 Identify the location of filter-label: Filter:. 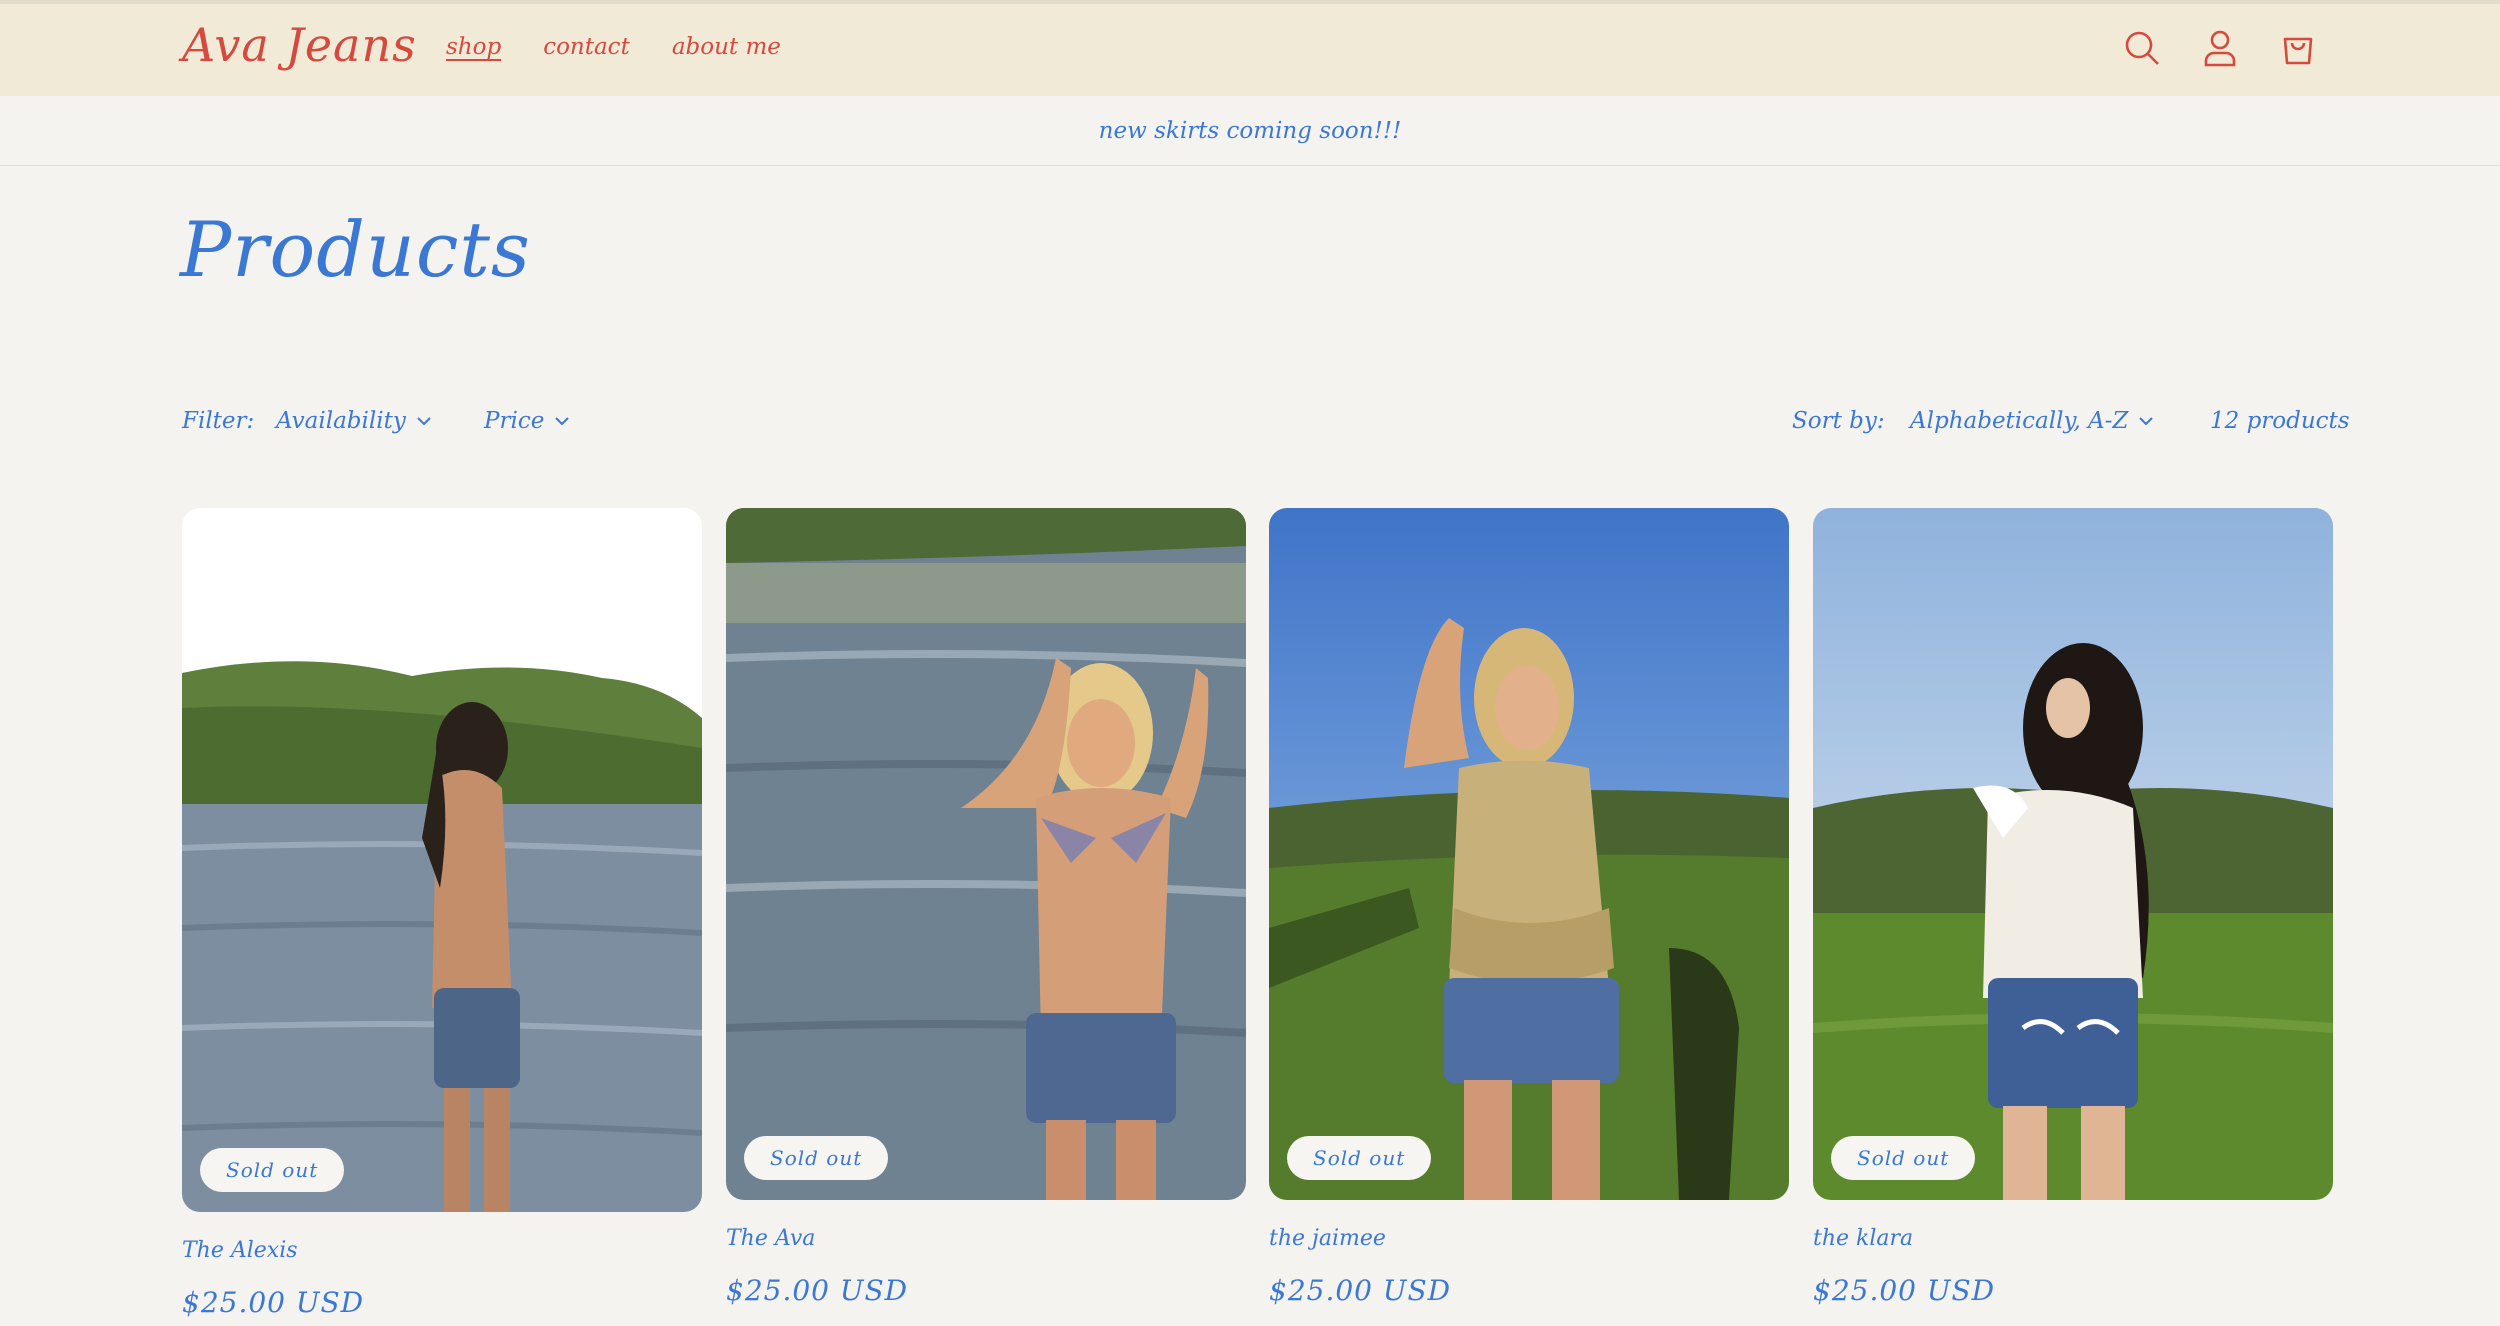
(218, 421).